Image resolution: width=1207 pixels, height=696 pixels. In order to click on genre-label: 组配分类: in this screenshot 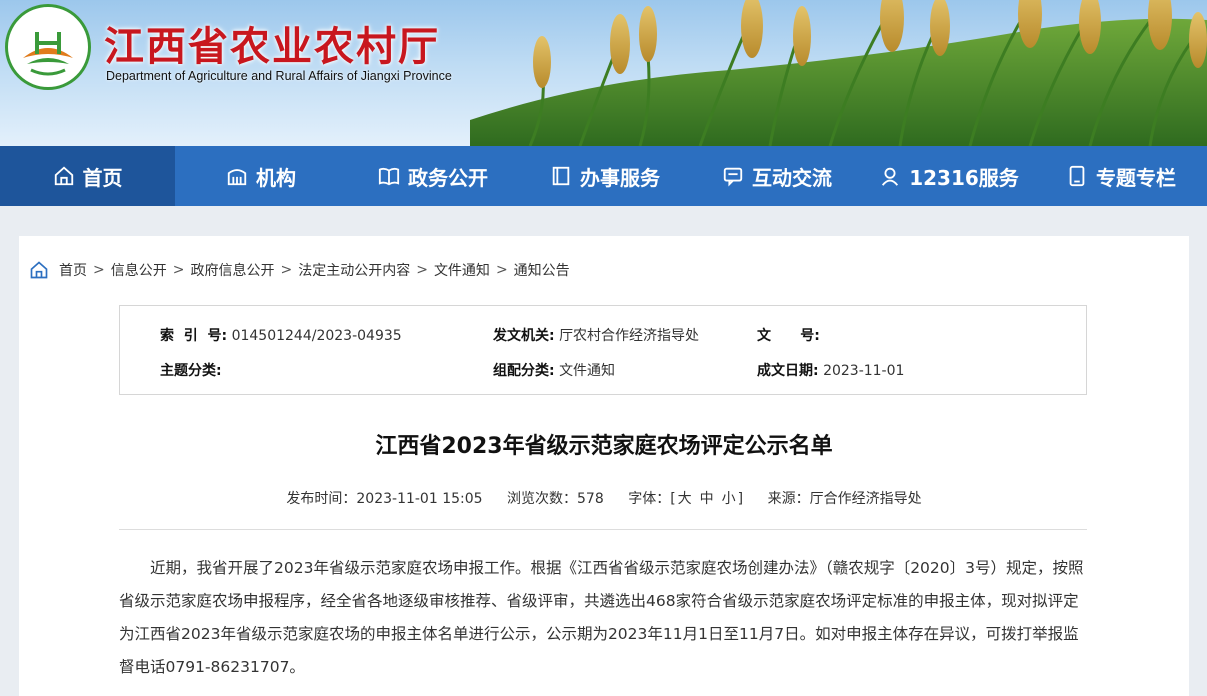, I will do `click(524, 371)`.